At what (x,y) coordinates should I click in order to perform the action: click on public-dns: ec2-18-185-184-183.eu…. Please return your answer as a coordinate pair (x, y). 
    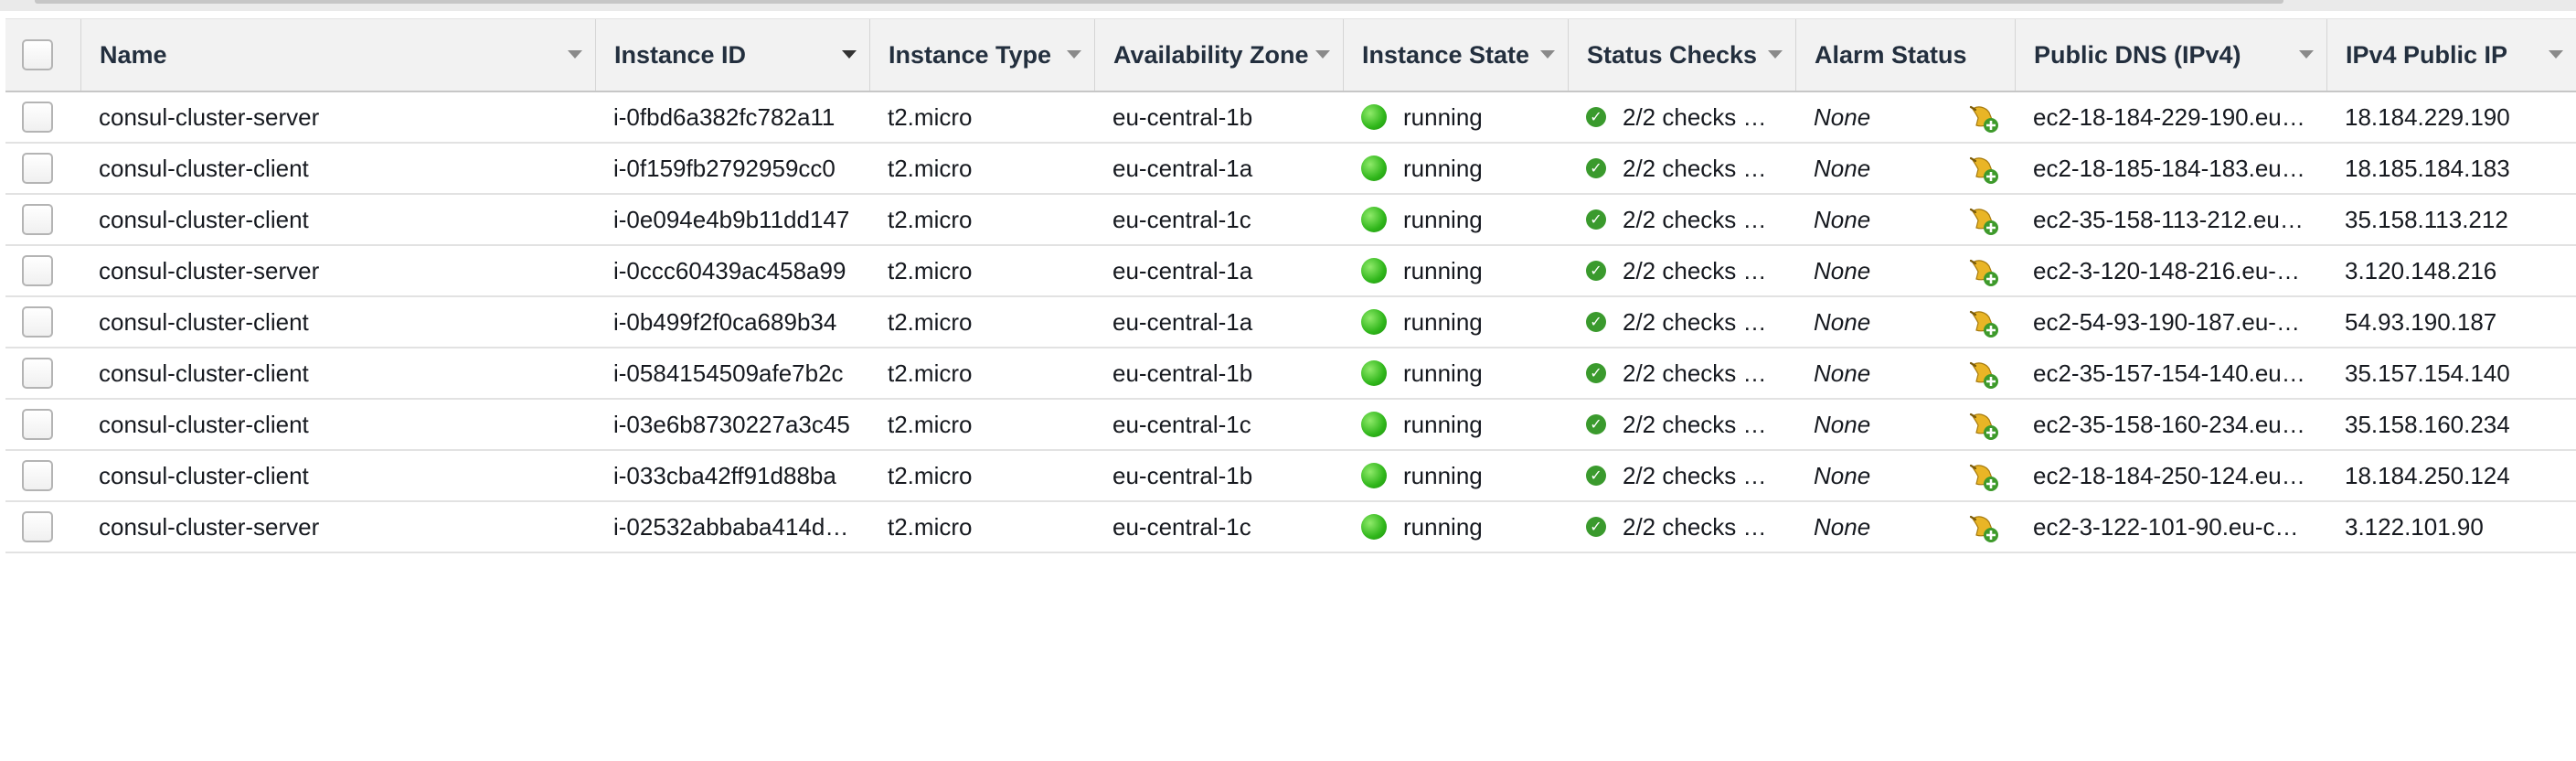
    Looking at the image, I should click on (2169, 168).